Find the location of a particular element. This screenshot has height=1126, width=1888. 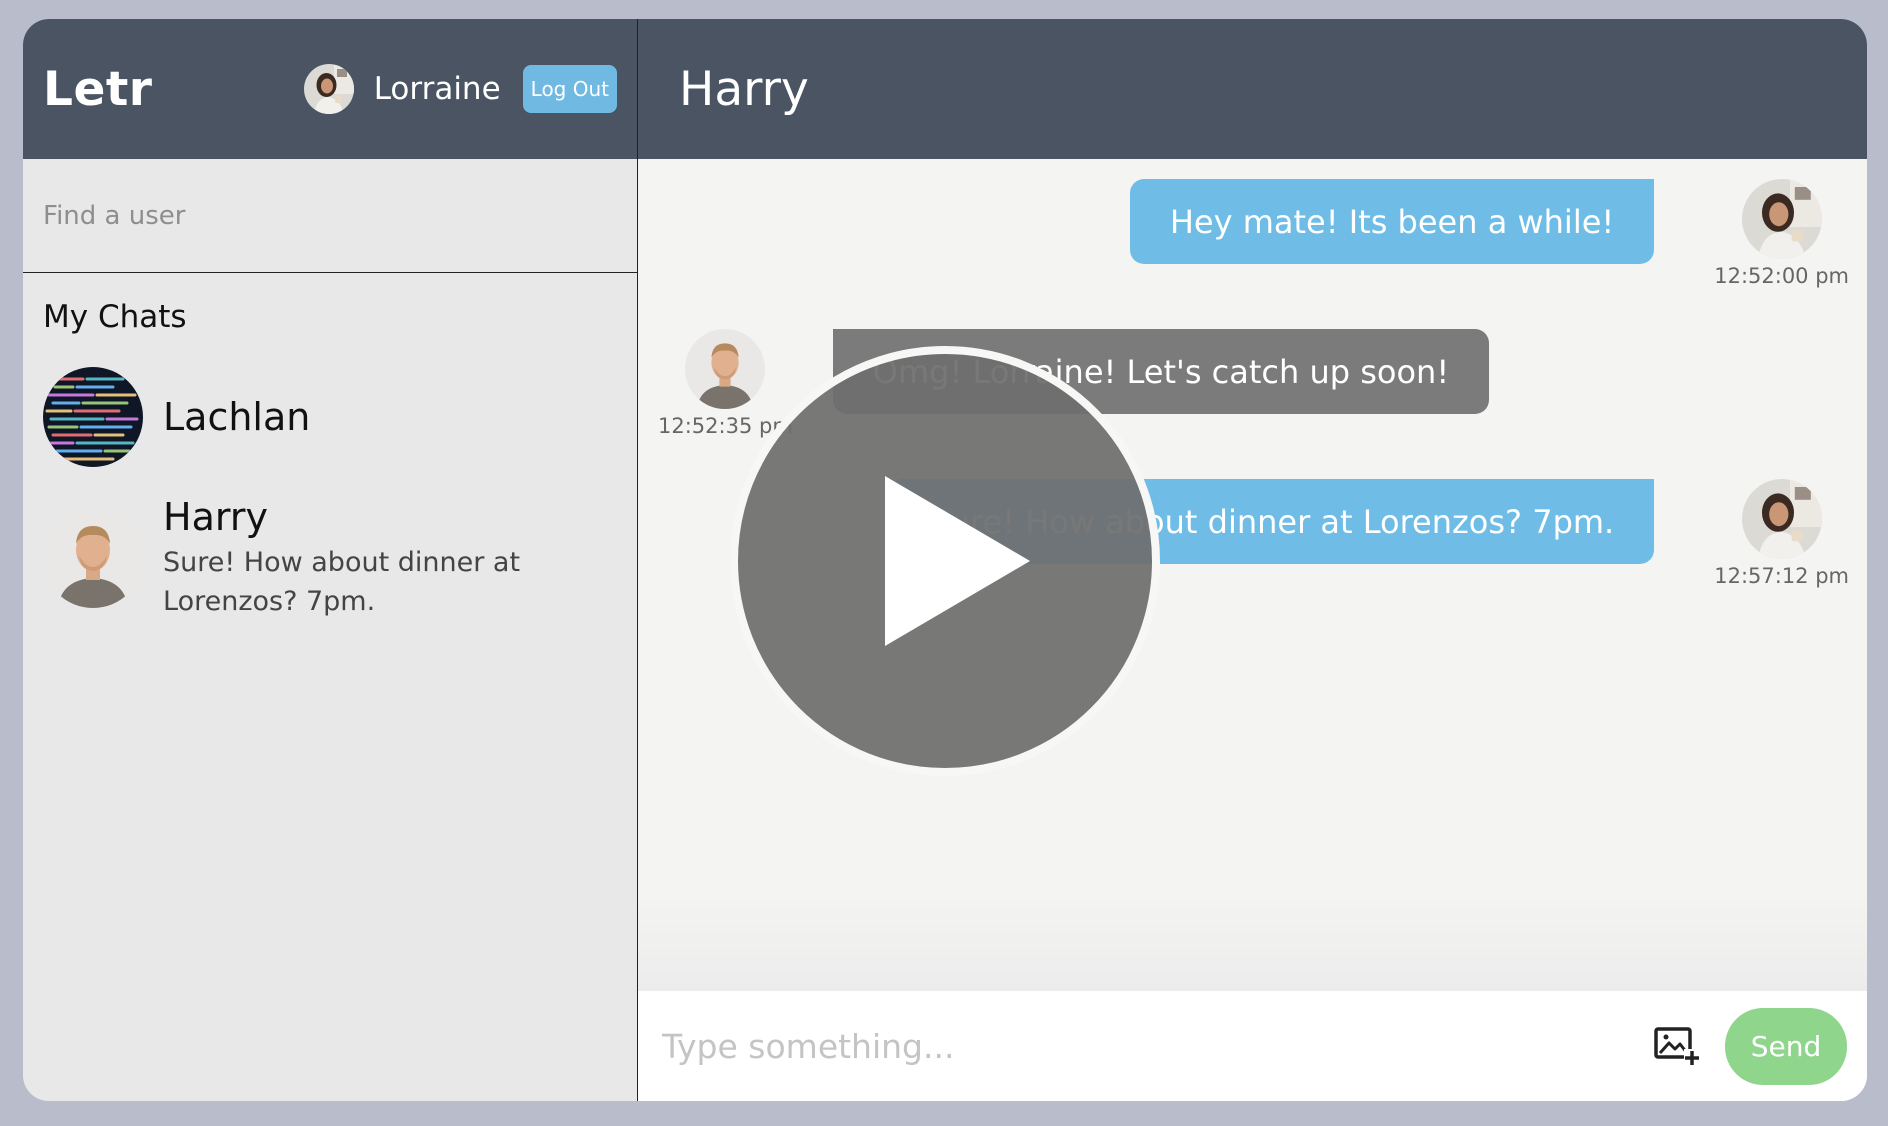

sidebar-header: Letr Lorraine Log Out is located at coordinates (330, 89).